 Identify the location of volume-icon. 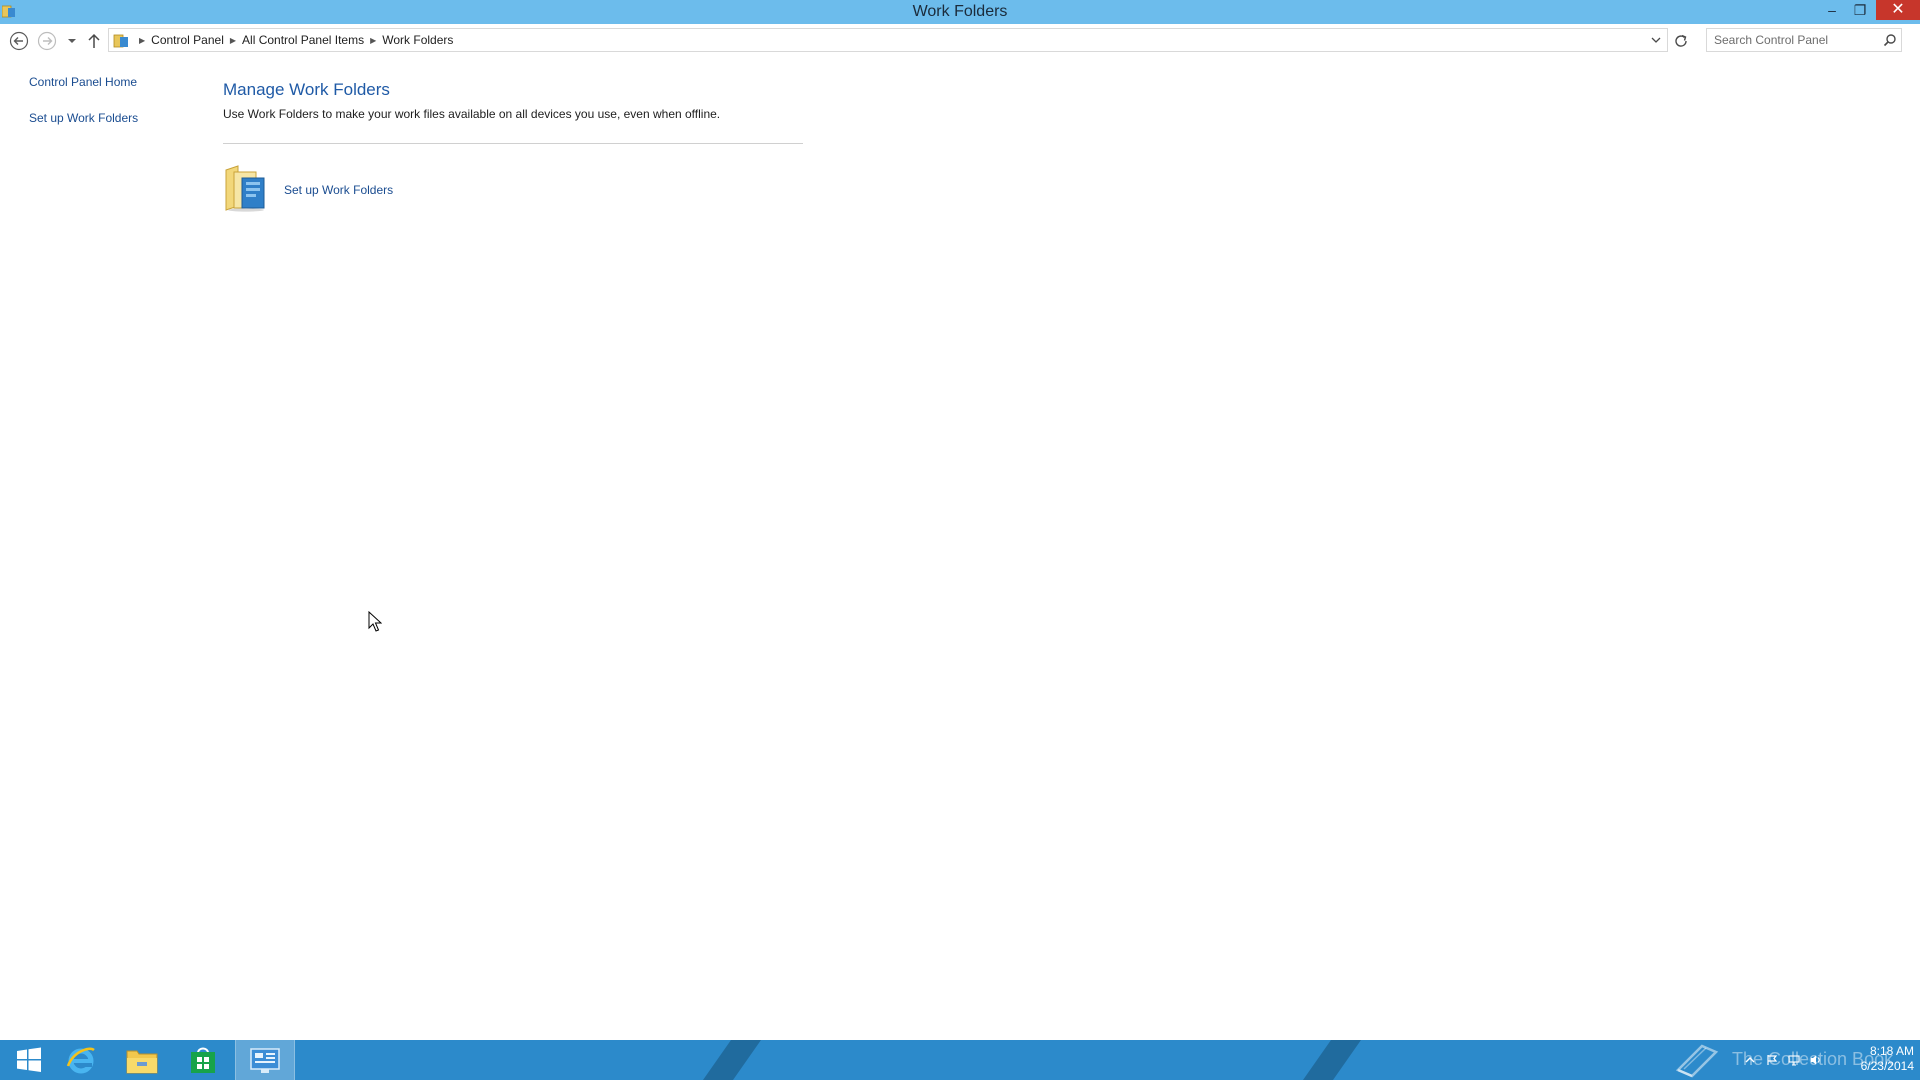
(1816, 1059).